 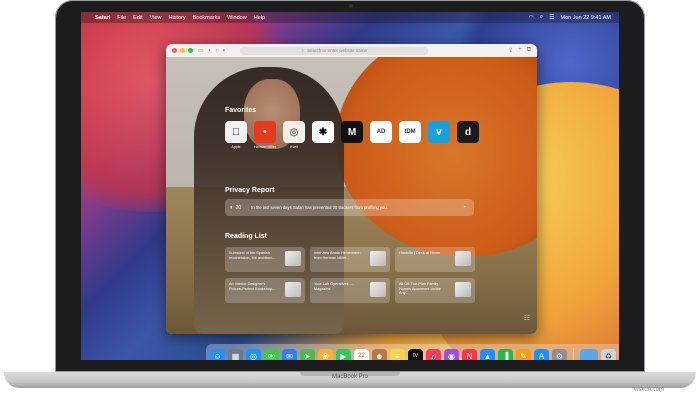 What do you see at coordinates (559, 354) in the screenshot?
I see `dock-systempreferences-icon: ⚙` at bounding box center [559, 354].